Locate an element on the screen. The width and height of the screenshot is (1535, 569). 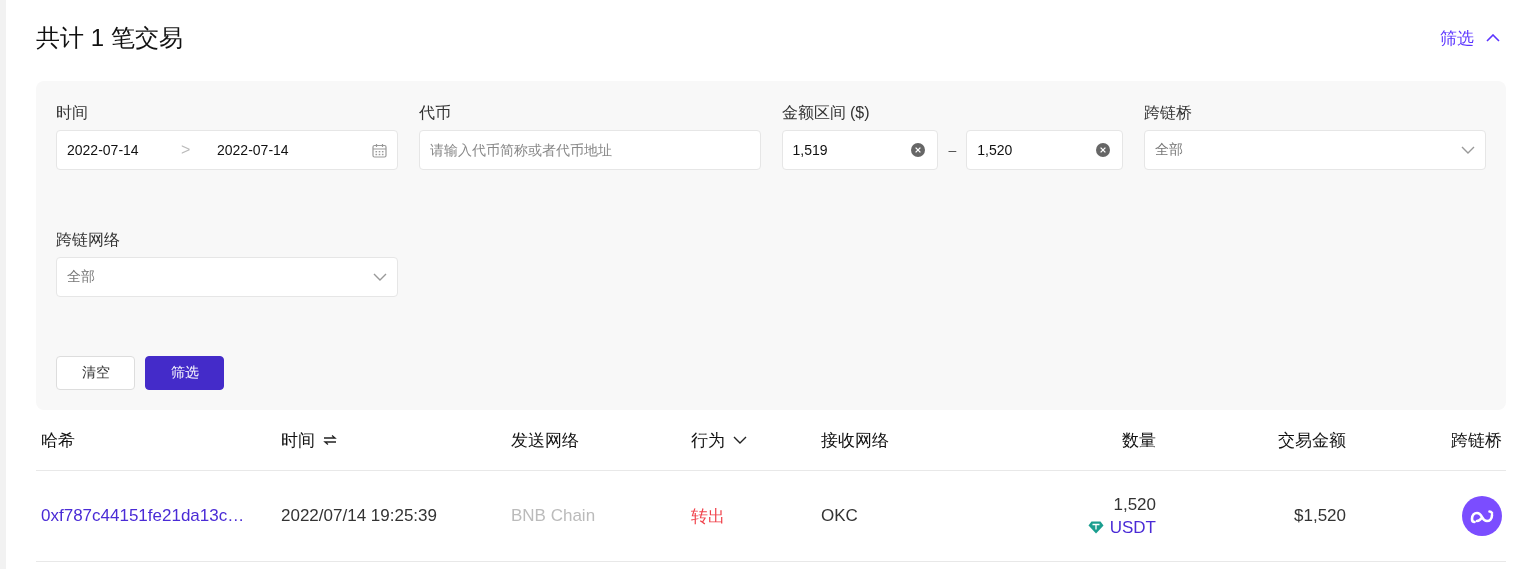
token-search-field: 请输入代币简称或者代币地址 is located at coordinates (589, 150).